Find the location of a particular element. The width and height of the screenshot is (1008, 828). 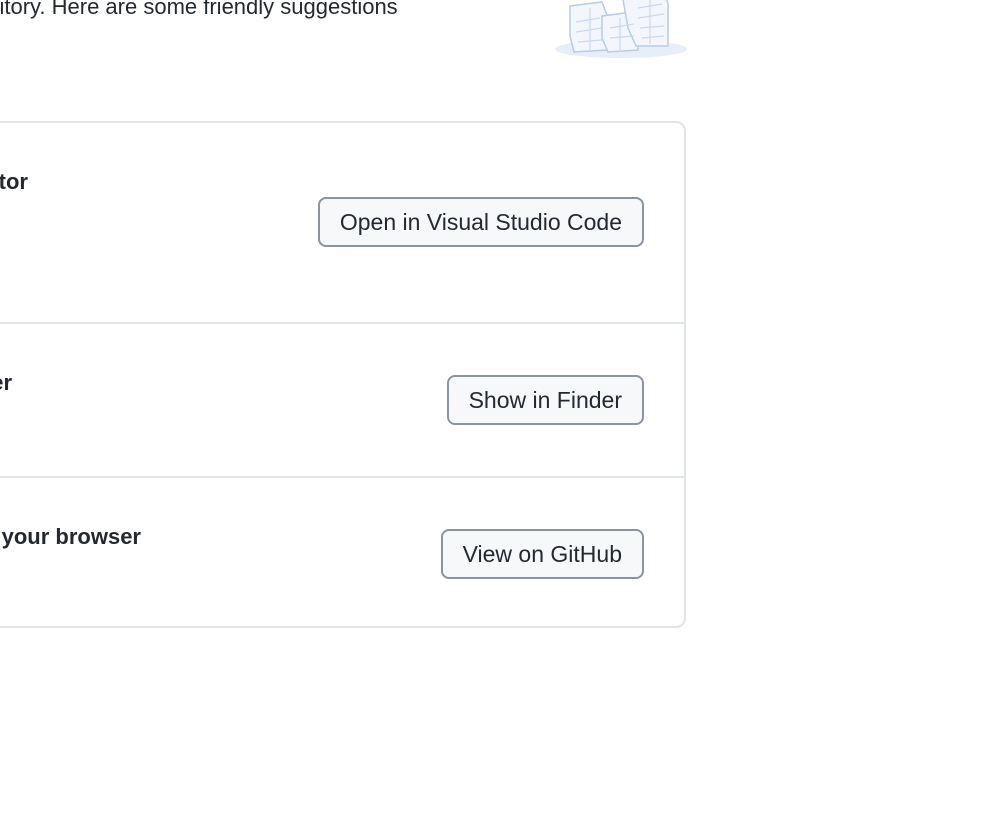

view-on-github-button: View on GitHub is located at coordinates (542, 554).